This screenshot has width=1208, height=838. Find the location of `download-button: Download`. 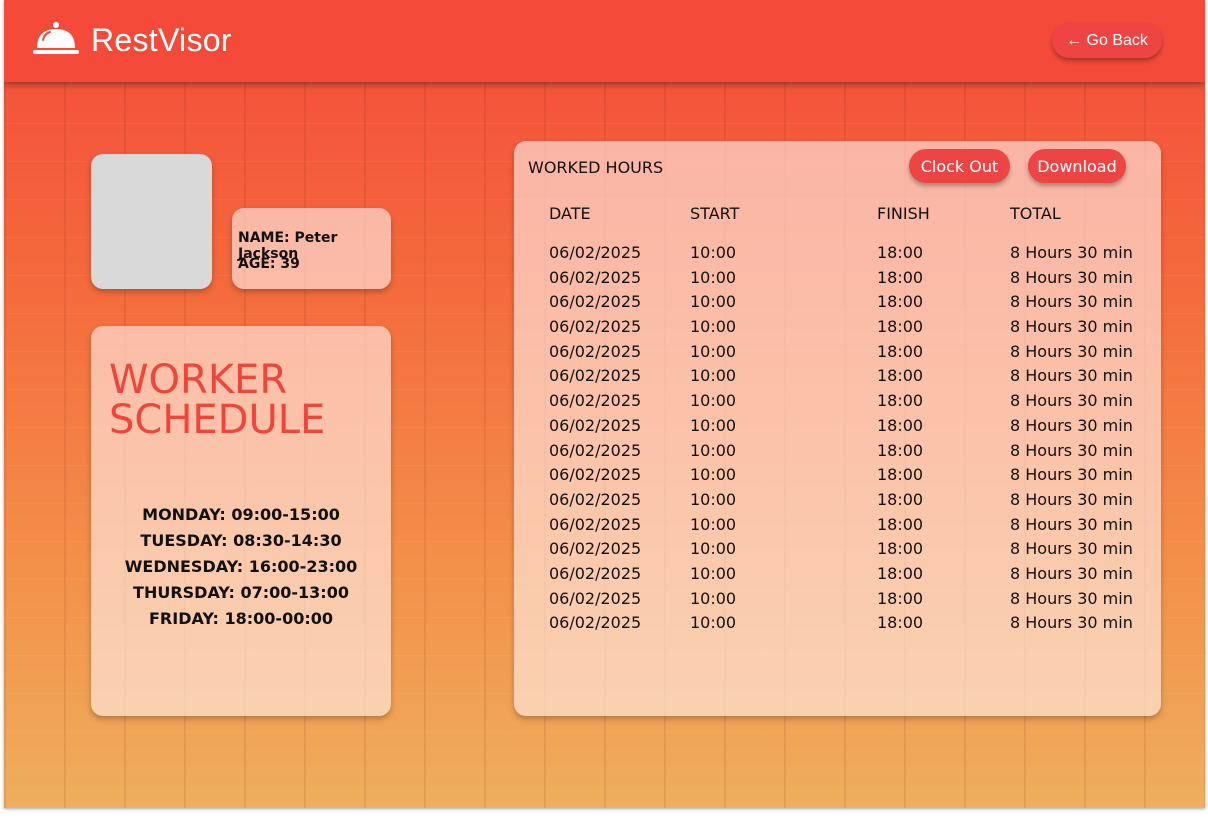

download-button: Download is located at coordinates (1077, 166).